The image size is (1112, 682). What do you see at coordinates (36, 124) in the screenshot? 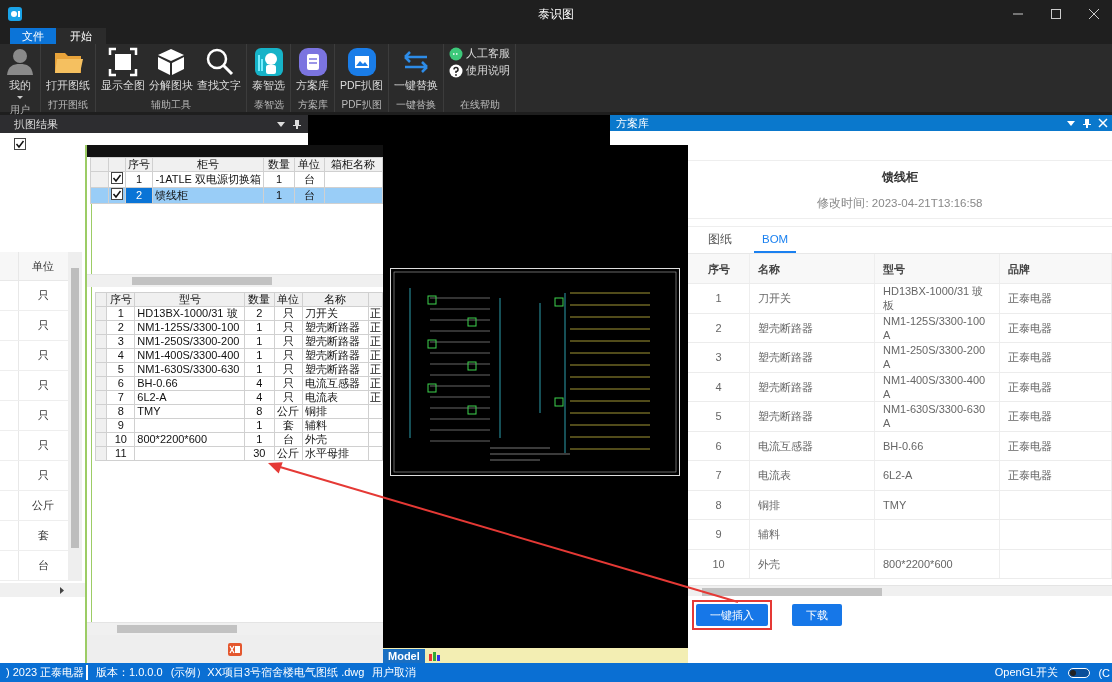
I see `panel-title: 扒图结果` at bounding box center [36, 124].